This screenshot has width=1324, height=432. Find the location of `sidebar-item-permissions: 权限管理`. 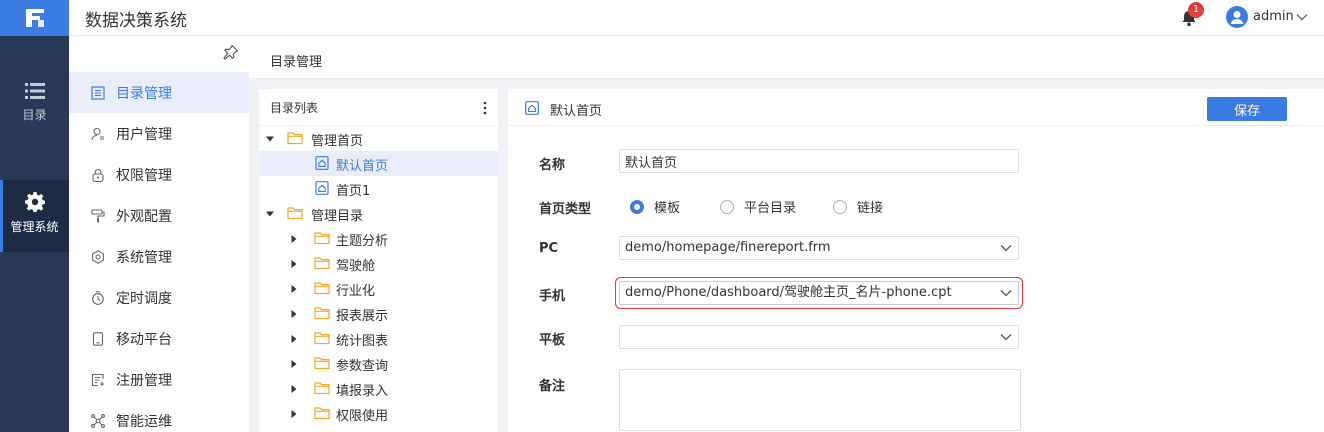

sidebar-item-permissions: 权限管理 is located at coordinates (159, 174).